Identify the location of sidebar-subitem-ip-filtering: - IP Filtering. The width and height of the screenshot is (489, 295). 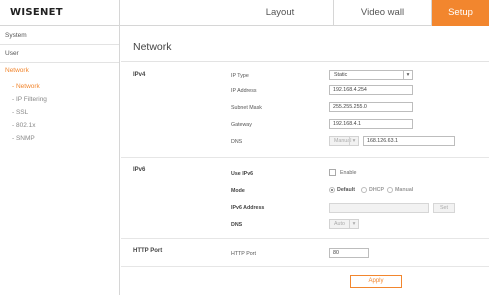
(29, 99).